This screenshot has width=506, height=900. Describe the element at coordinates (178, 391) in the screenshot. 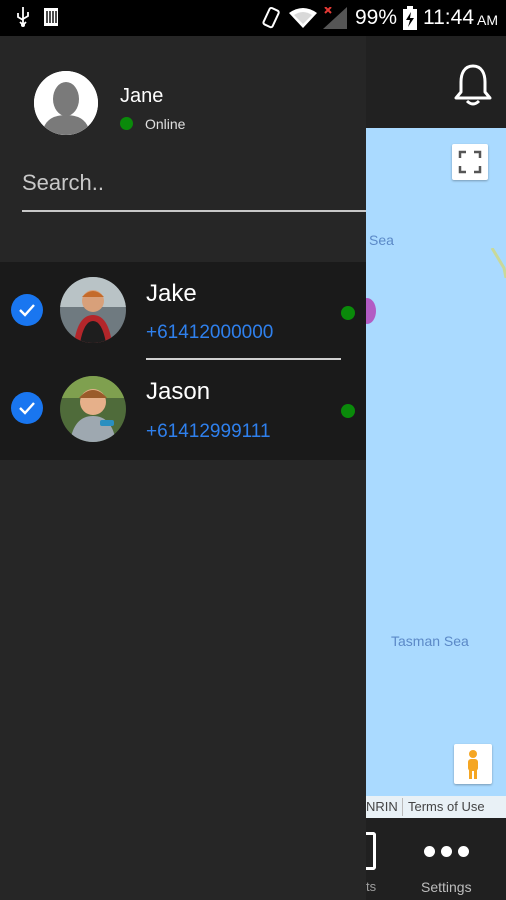

I see `contact-name-jason: Jason` at that location.